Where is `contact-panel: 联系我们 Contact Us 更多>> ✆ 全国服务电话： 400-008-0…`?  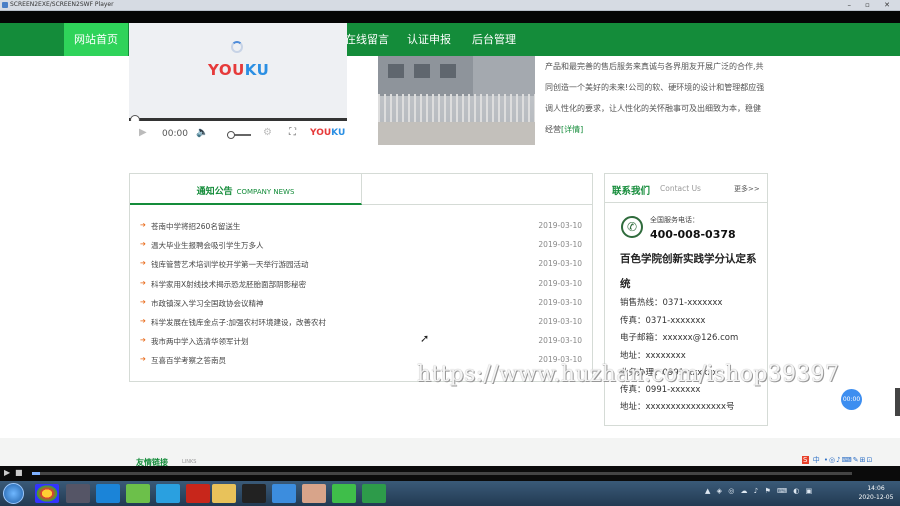
contact-panel: 联系我们 Contact Us 更多>> ✆ 全国服务电话： 400-008-0… is located at coordinates (686, 299).